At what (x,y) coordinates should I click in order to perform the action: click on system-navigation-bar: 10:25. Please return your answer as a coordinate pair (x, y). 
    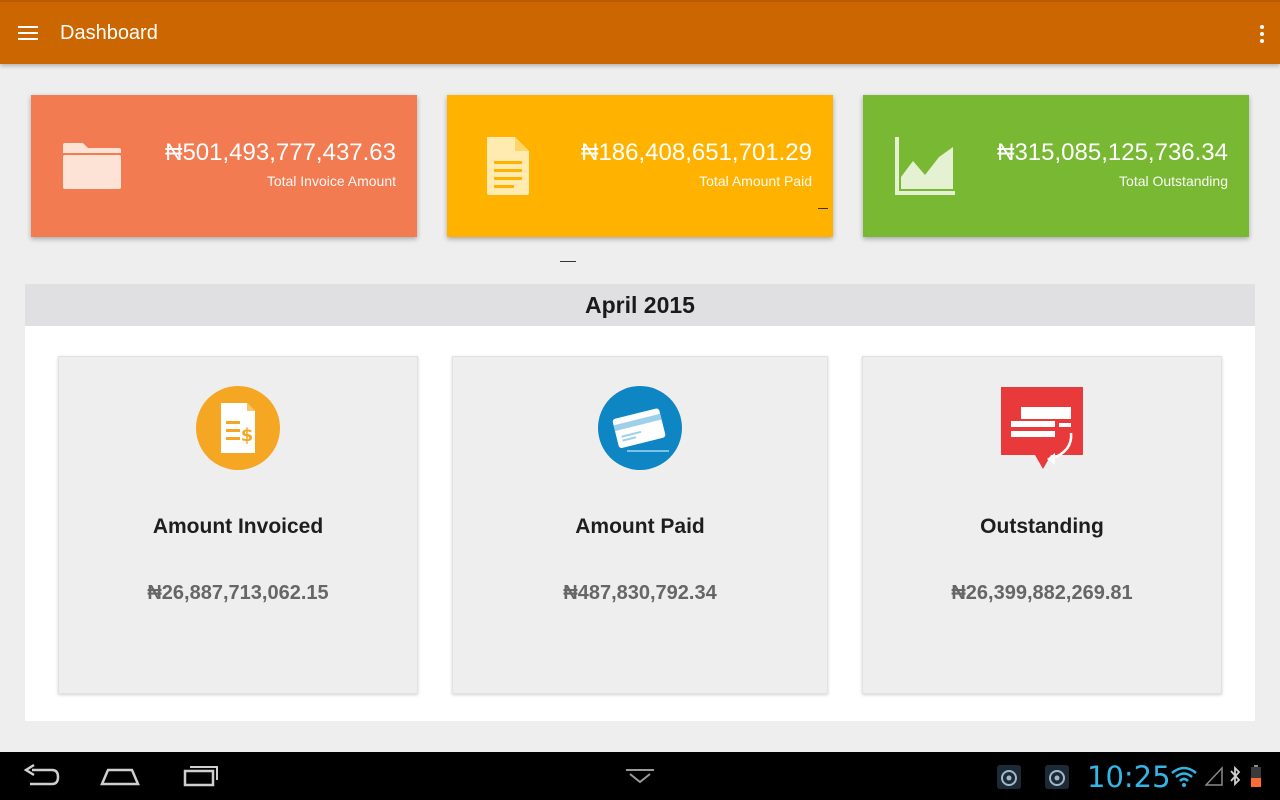
    Looking at the image, I should click on (640, 776).